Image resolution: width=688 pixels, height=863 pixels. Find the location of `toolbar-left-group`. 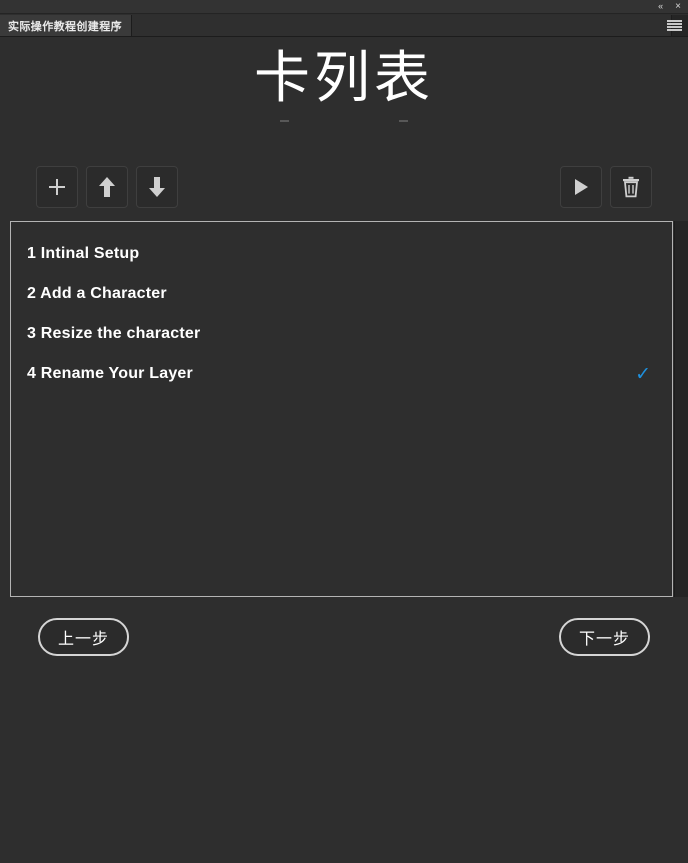

toolbar-left-group is located at coordinates (107, 187).